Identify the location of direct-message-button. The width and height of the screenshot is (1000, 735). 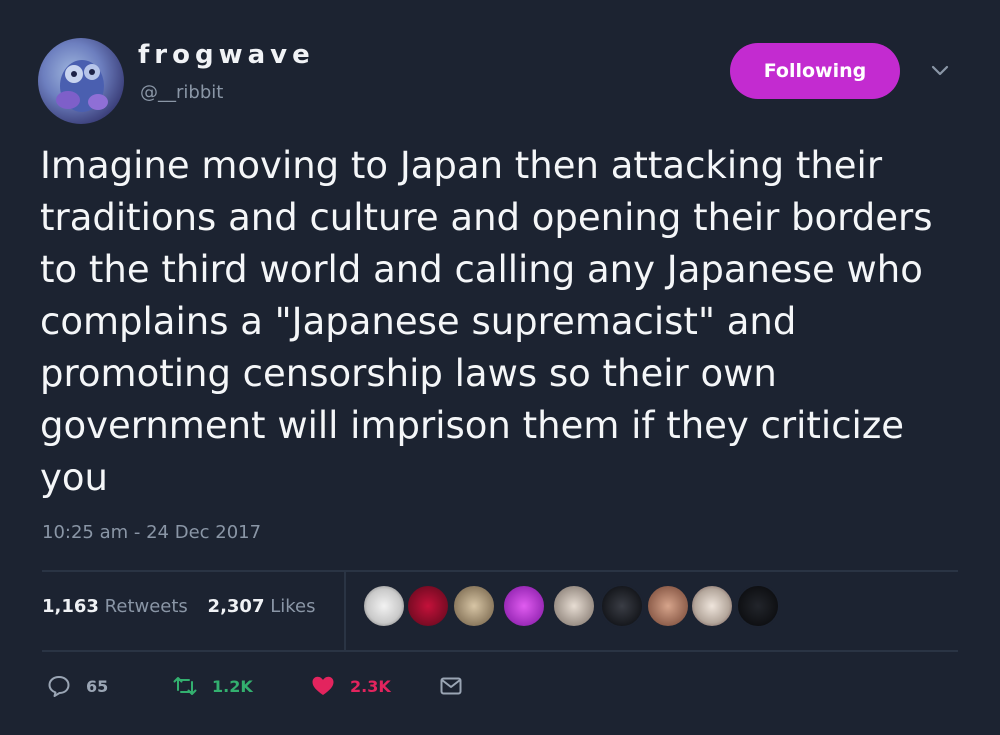
(451, 686).